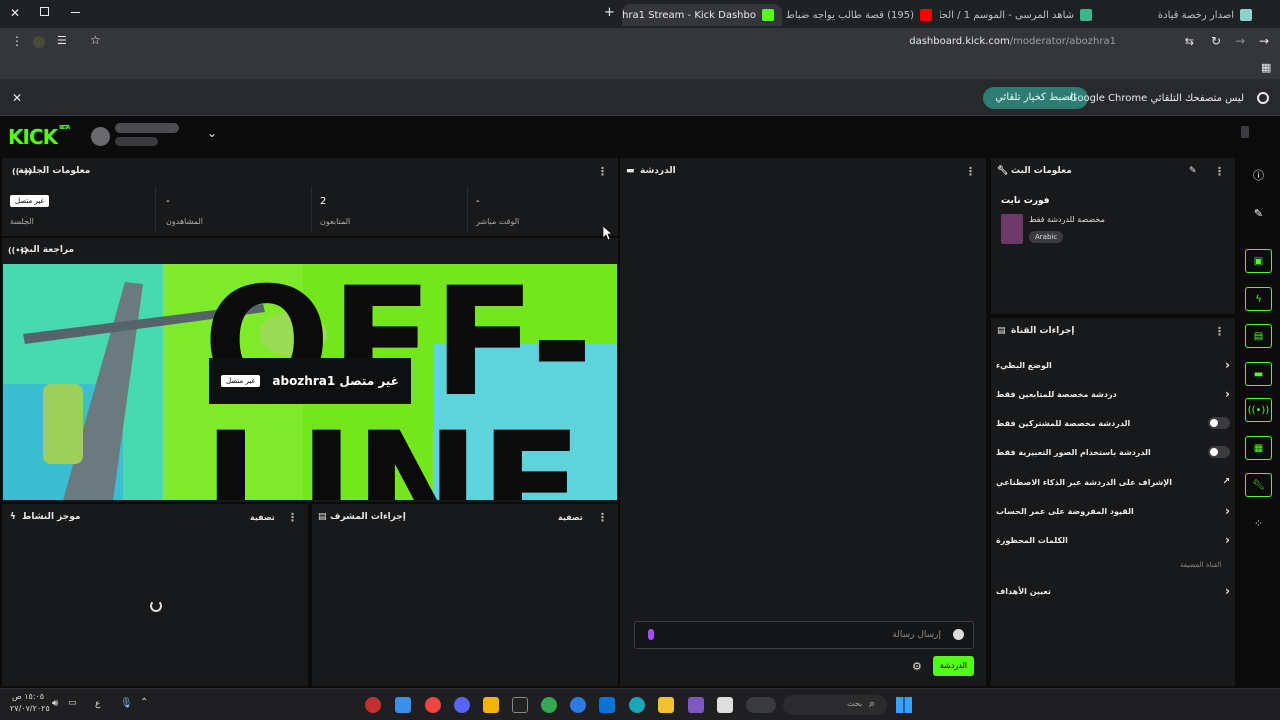 Image resolution: width=1280 pixels, height=720 pixels. I want to click on taskbar-discord-icon, so click(462, 705).